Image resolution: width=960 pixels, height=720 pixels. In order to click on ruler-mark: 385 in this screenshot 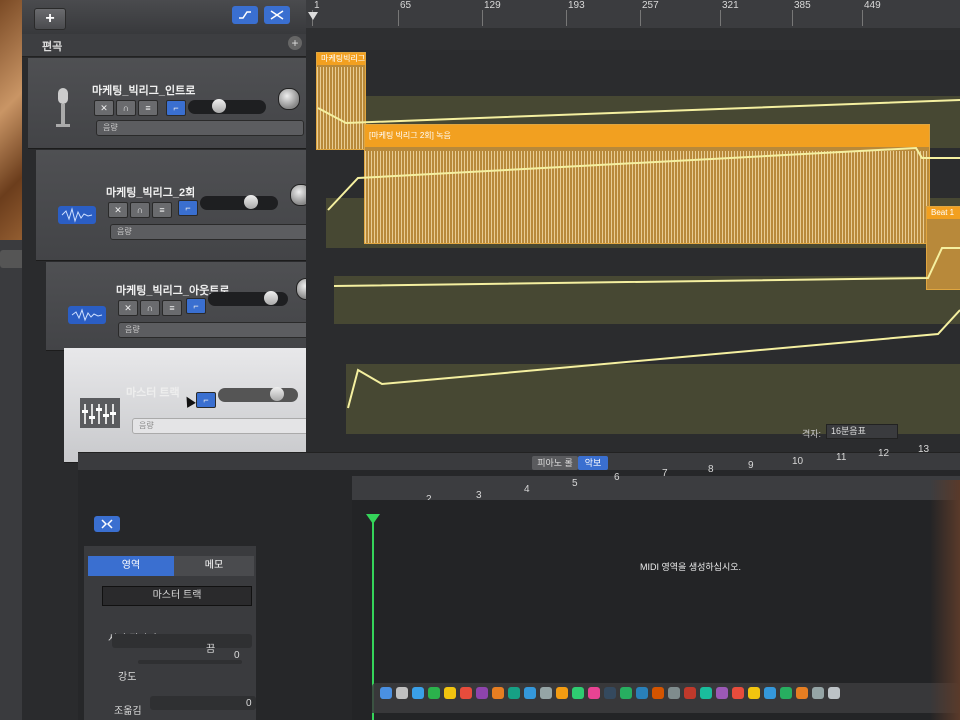, I will do `click(802, 5)`.